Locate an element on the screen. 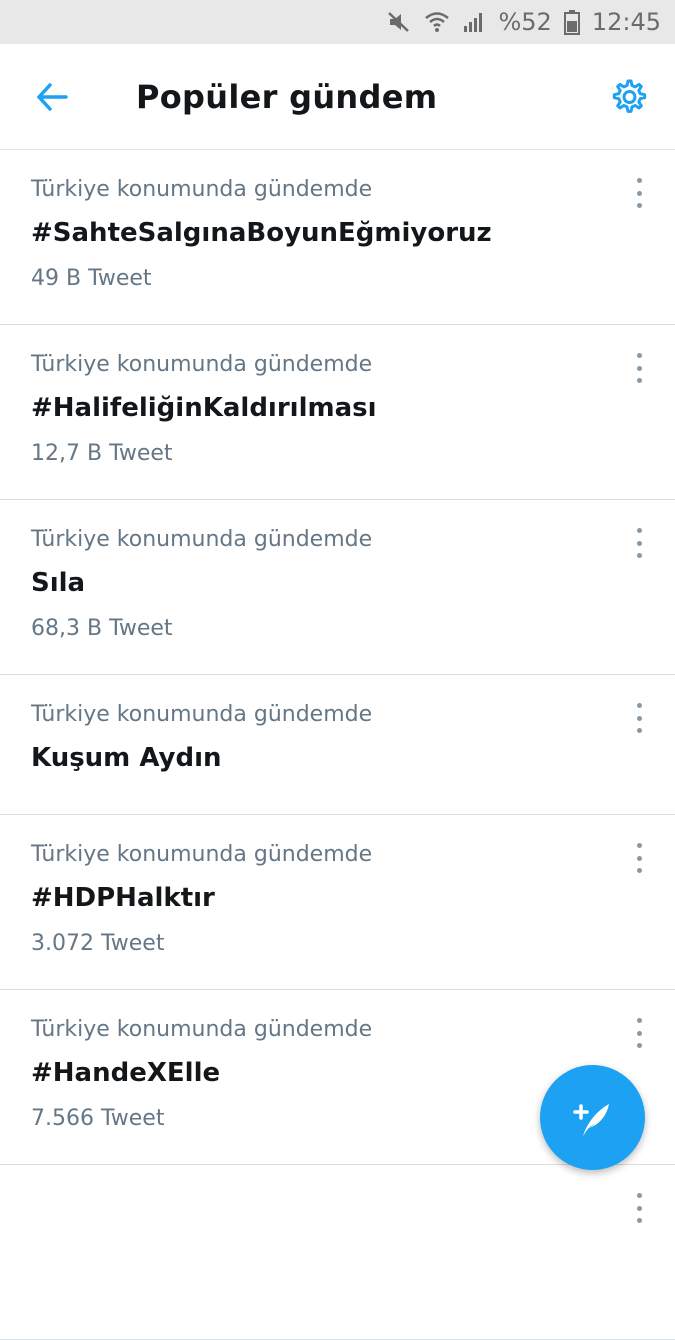 This screenshot has width=675, height=1340. trend-tweet-count: 3.072 Tweet is located at coordinates (98, 943).